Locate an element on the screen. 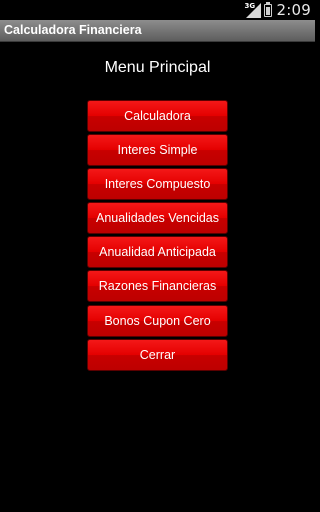 This screenshot has width=320, height=512. app-title-bar: Calculadora Financiera is located at coordinates (157, 31).